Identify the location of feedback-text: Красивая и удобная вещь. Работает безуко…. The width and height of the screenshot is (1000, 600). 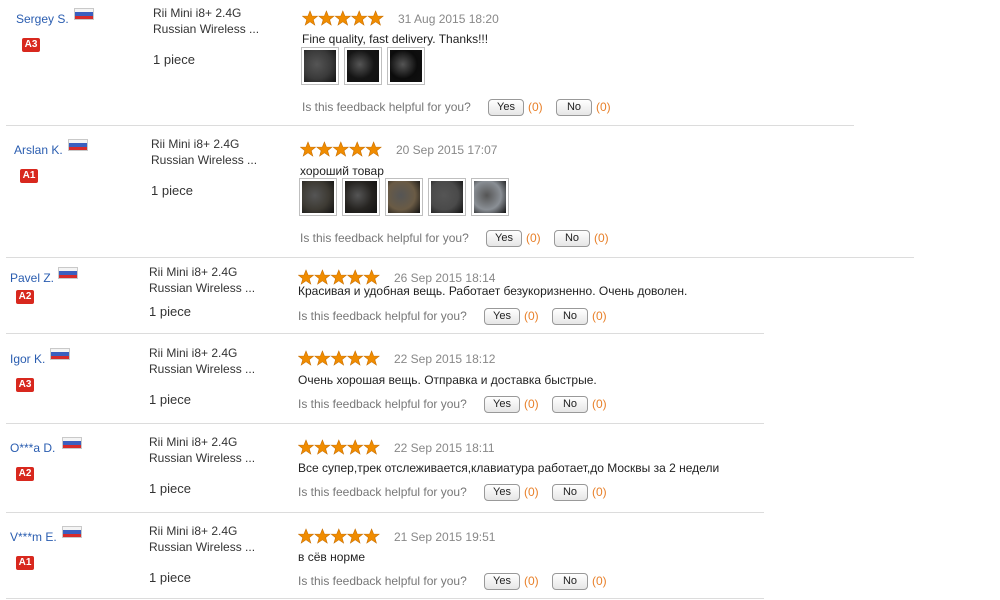
(493, 291).